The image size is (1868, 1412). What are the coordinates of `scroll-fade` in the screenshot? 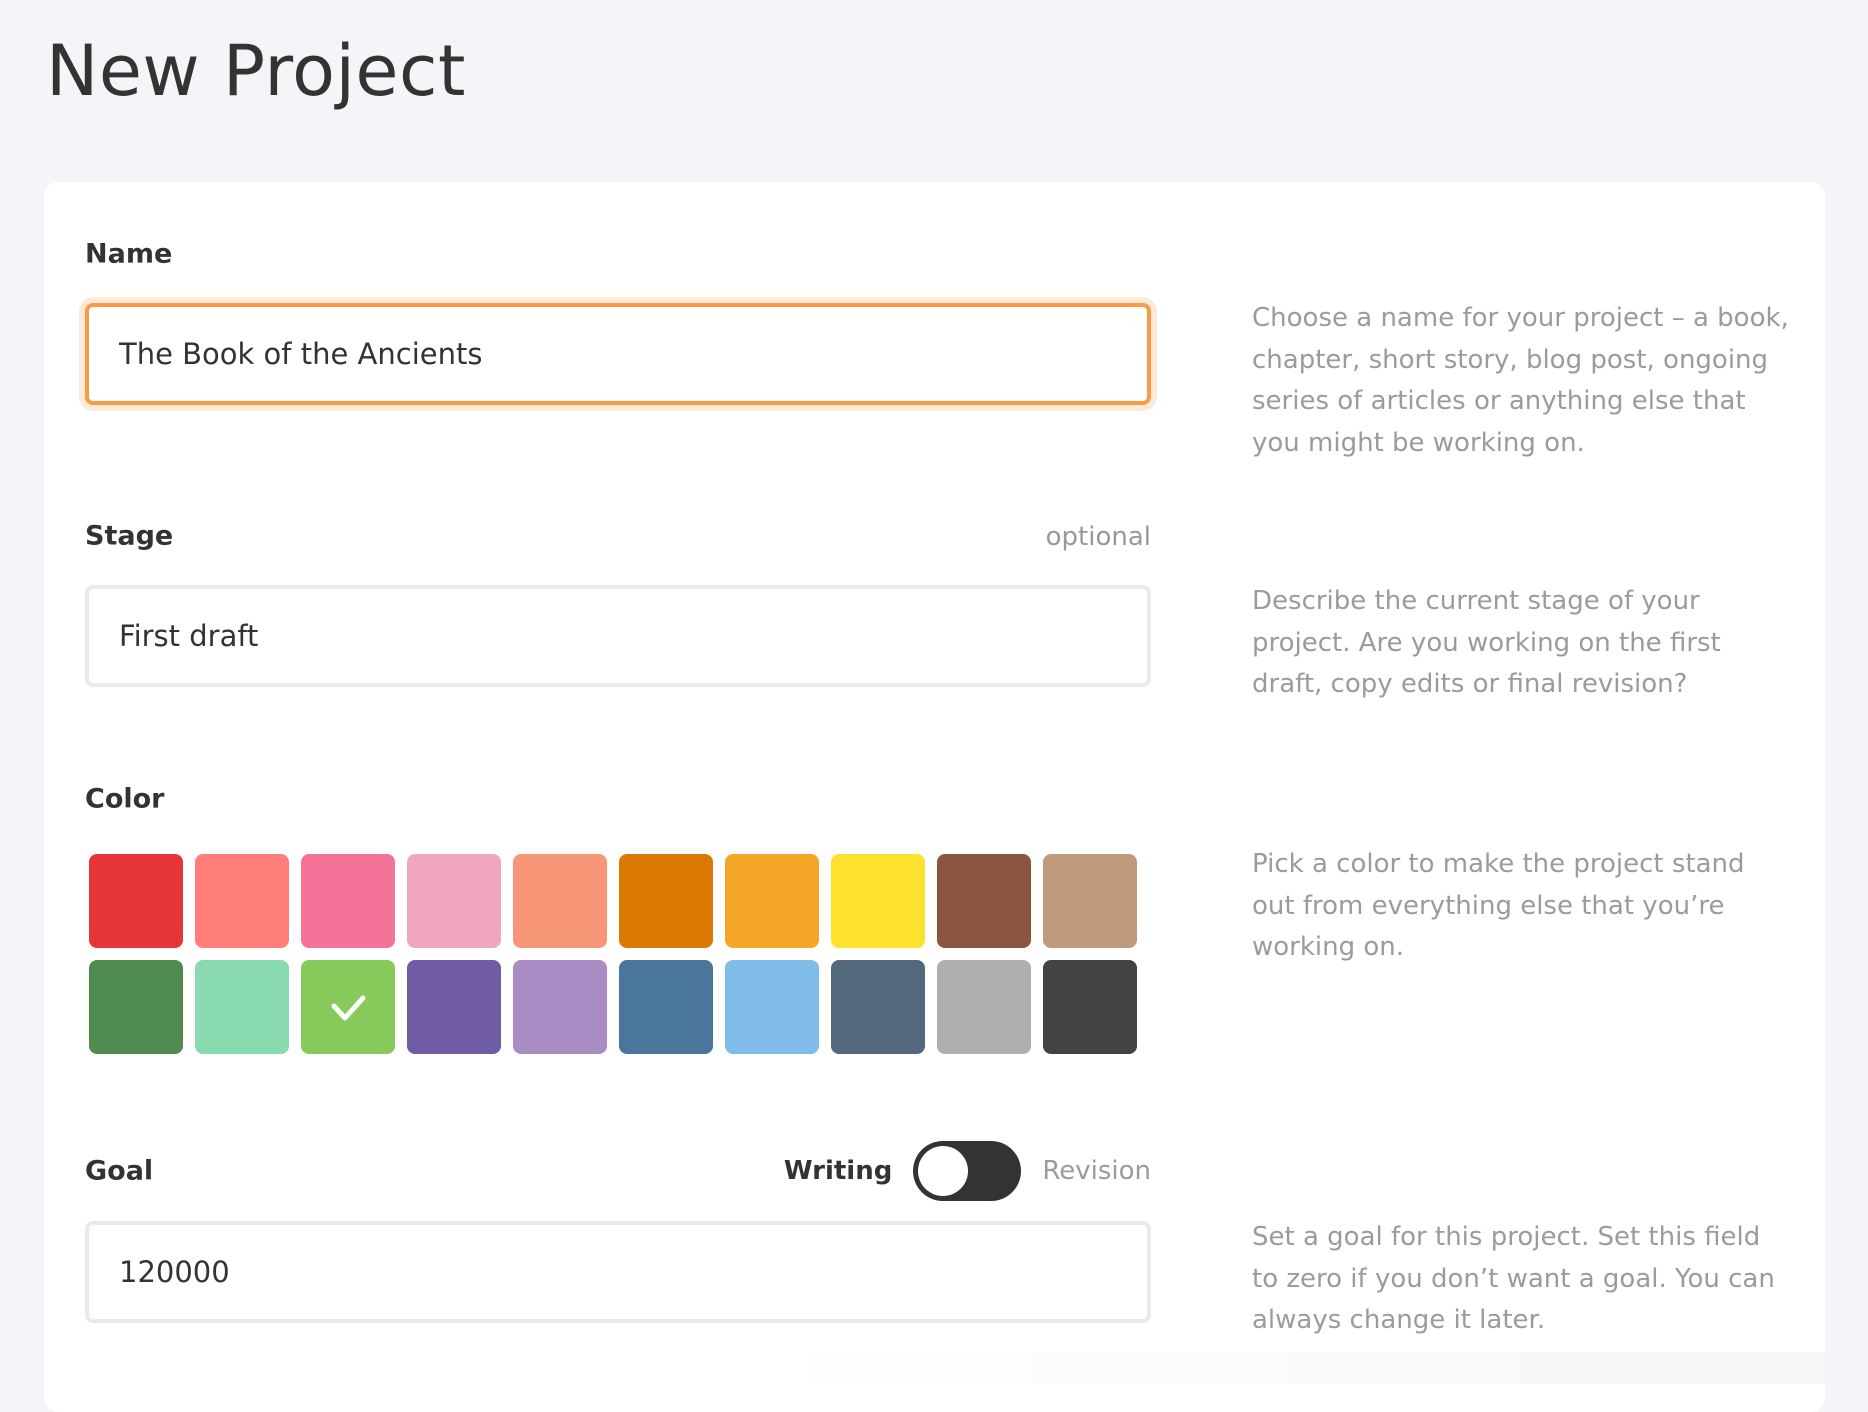 It's located at (1292, 1368).